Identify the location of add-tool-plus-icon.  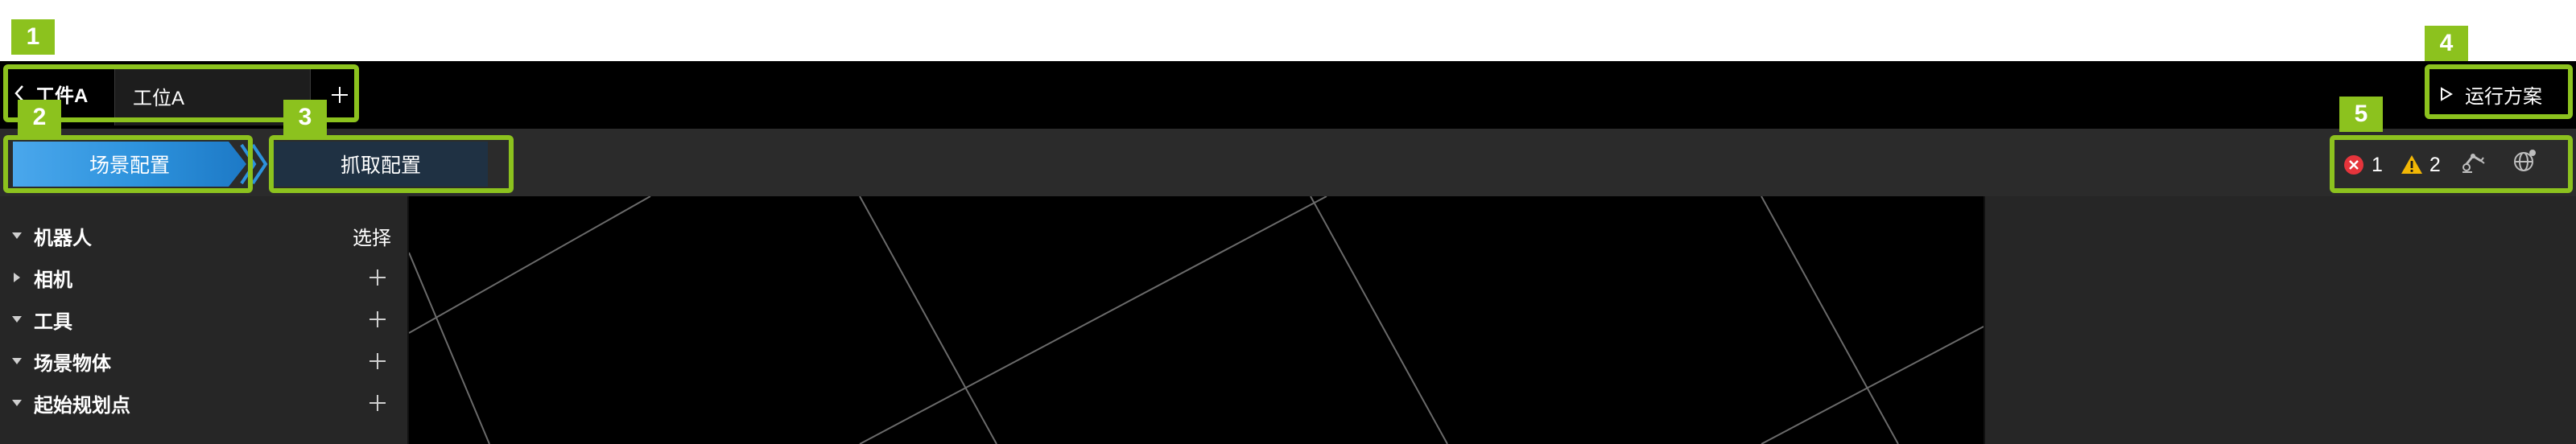
(377, 319).